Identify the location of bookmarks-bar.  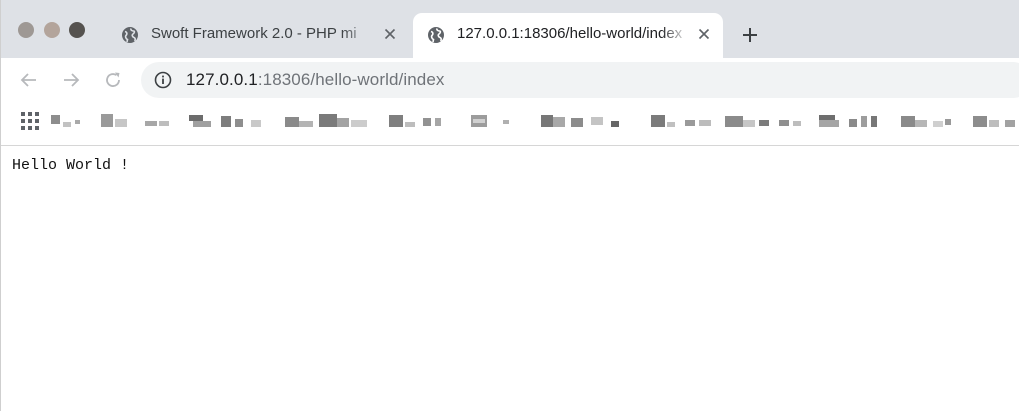
(510, 124).